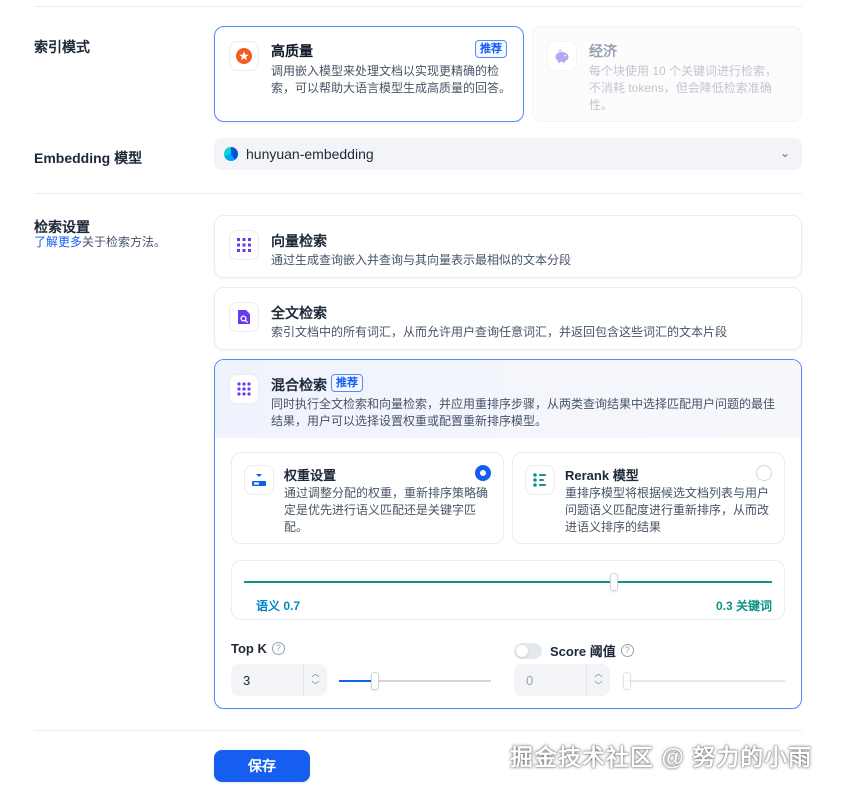 The image size is (844, 790). What do you see at coordinates (357, 681) in the screenshot?
I see `top-k-slider-fill` at bounding box center [357, 681].